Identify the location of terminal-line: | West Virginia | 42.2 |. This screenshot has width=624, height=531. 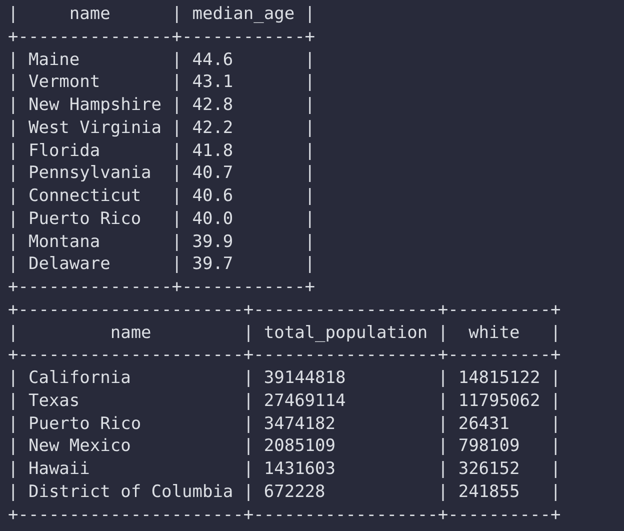
(162, 128).